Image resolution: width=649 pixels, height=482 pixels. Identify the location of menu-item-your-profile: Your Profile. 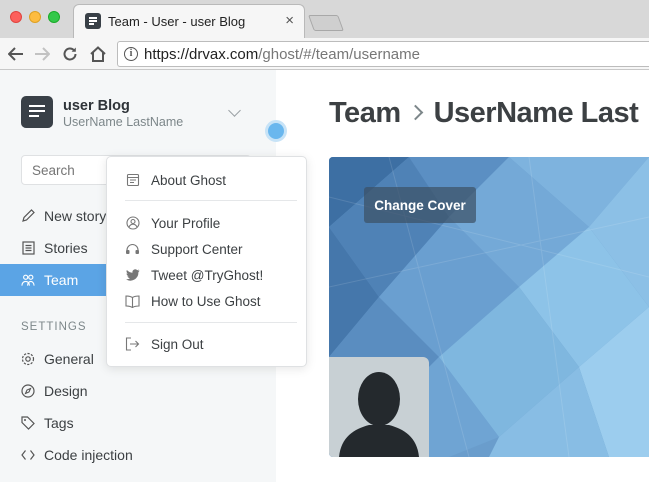
(206, 223).